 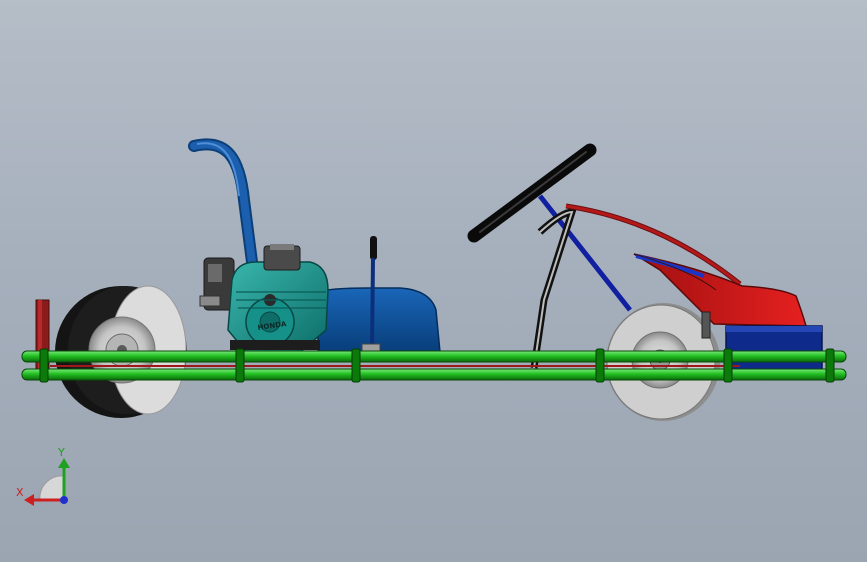 What do you see at coordinates (64, 500) in the screenshot?
I see `z-axis-dot` at bounding box center [64, 500].